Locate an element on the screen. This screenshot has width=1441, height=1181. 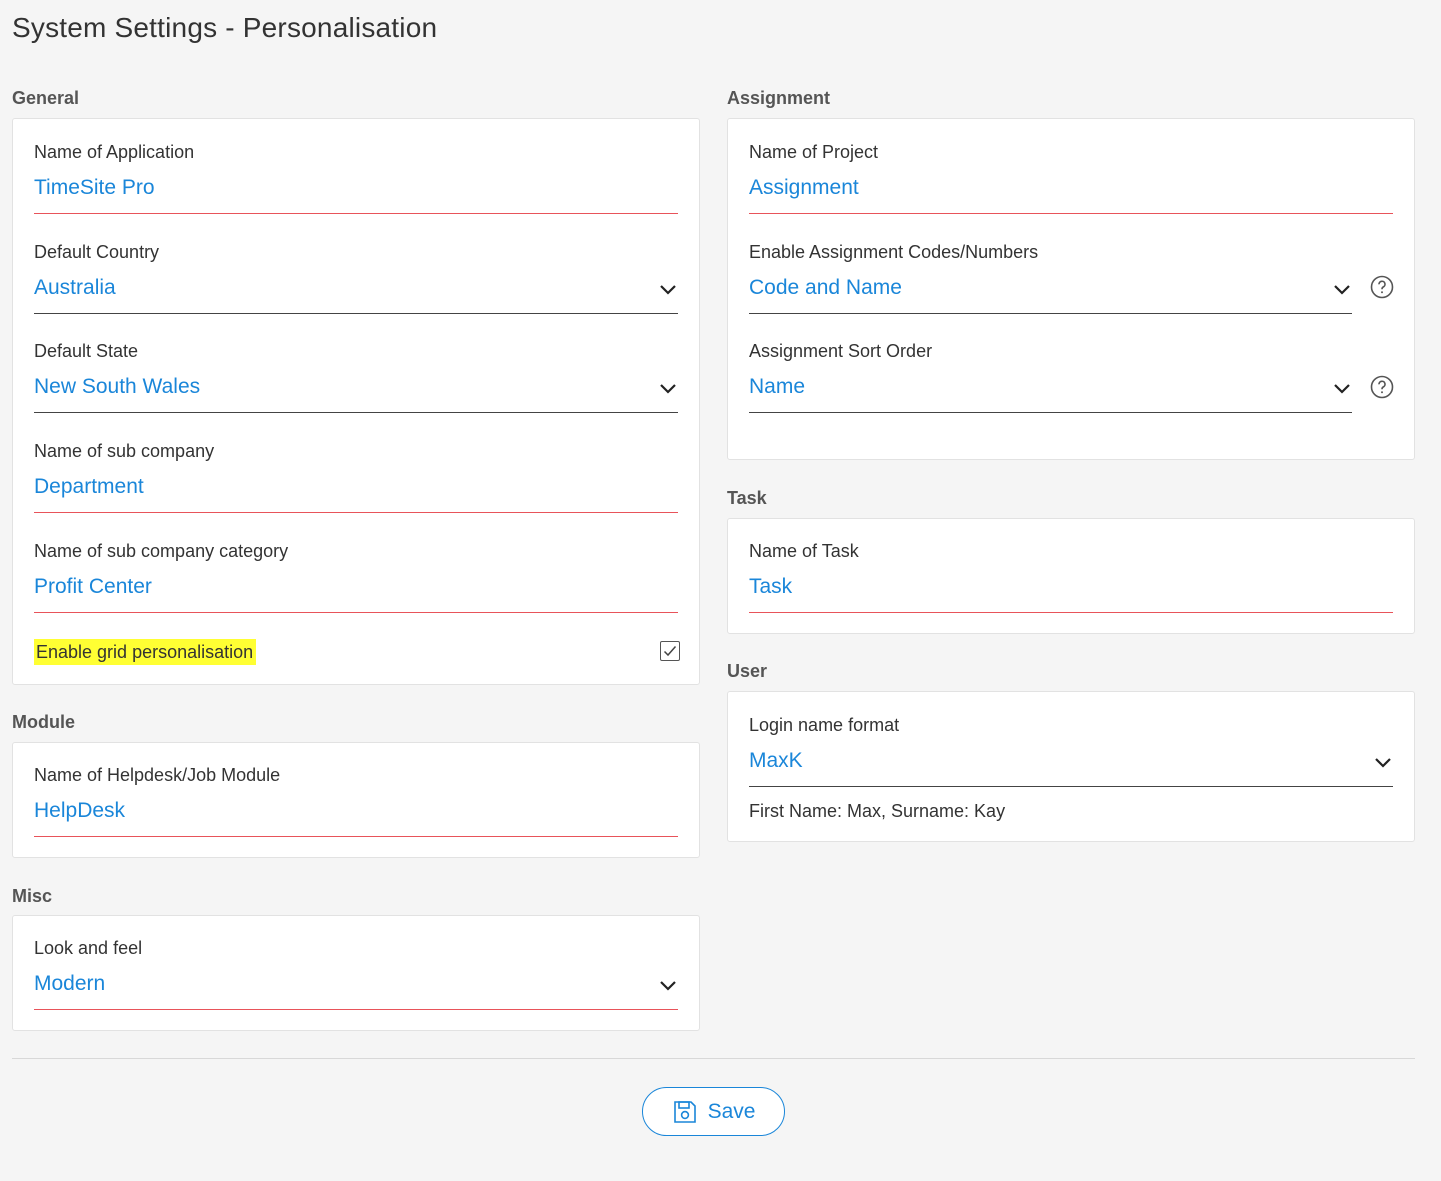
default-state-field: Default State New South Wales is located at coordinates (356, 376).